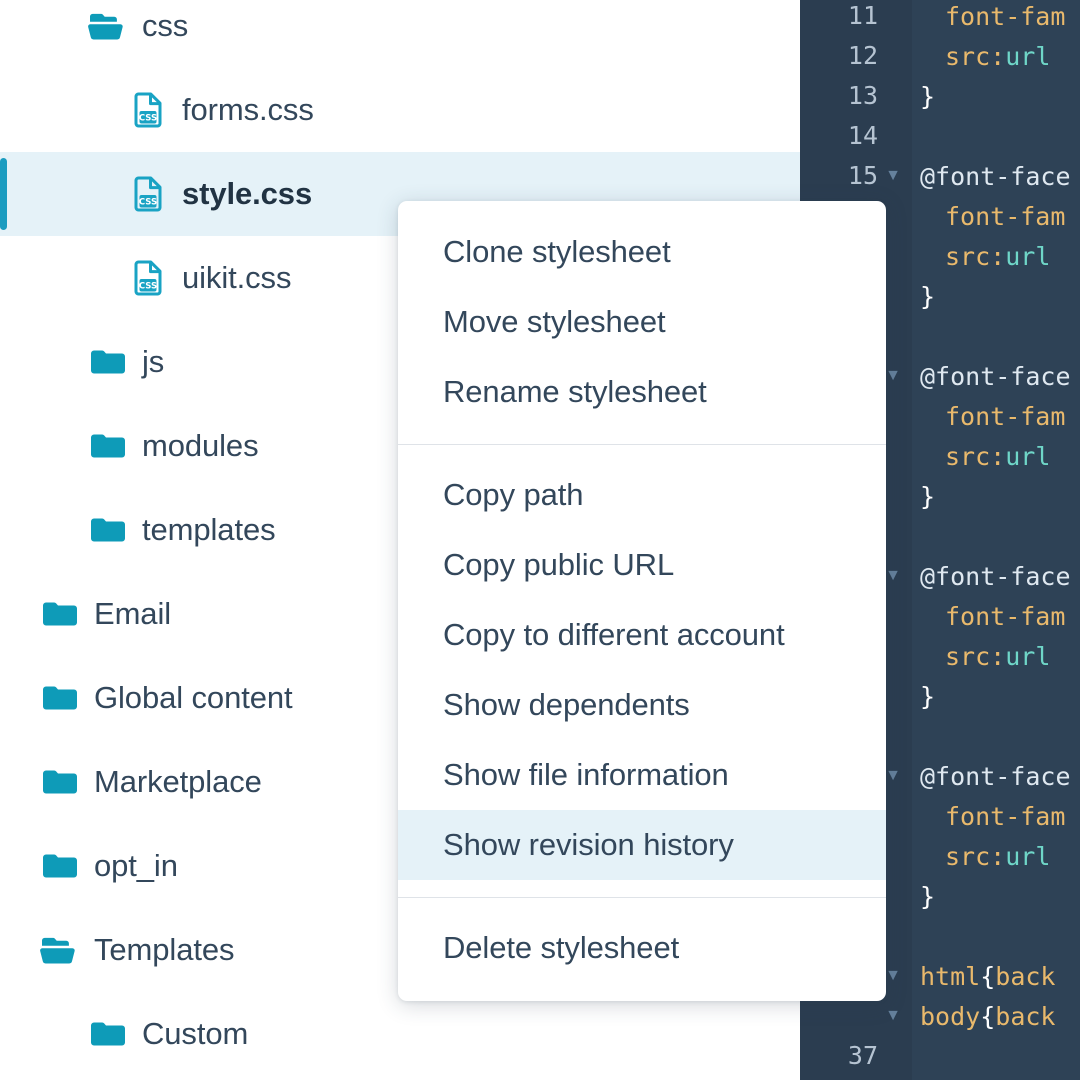  I want to click on tree-item-label: uikit.css, so click(237, 277).